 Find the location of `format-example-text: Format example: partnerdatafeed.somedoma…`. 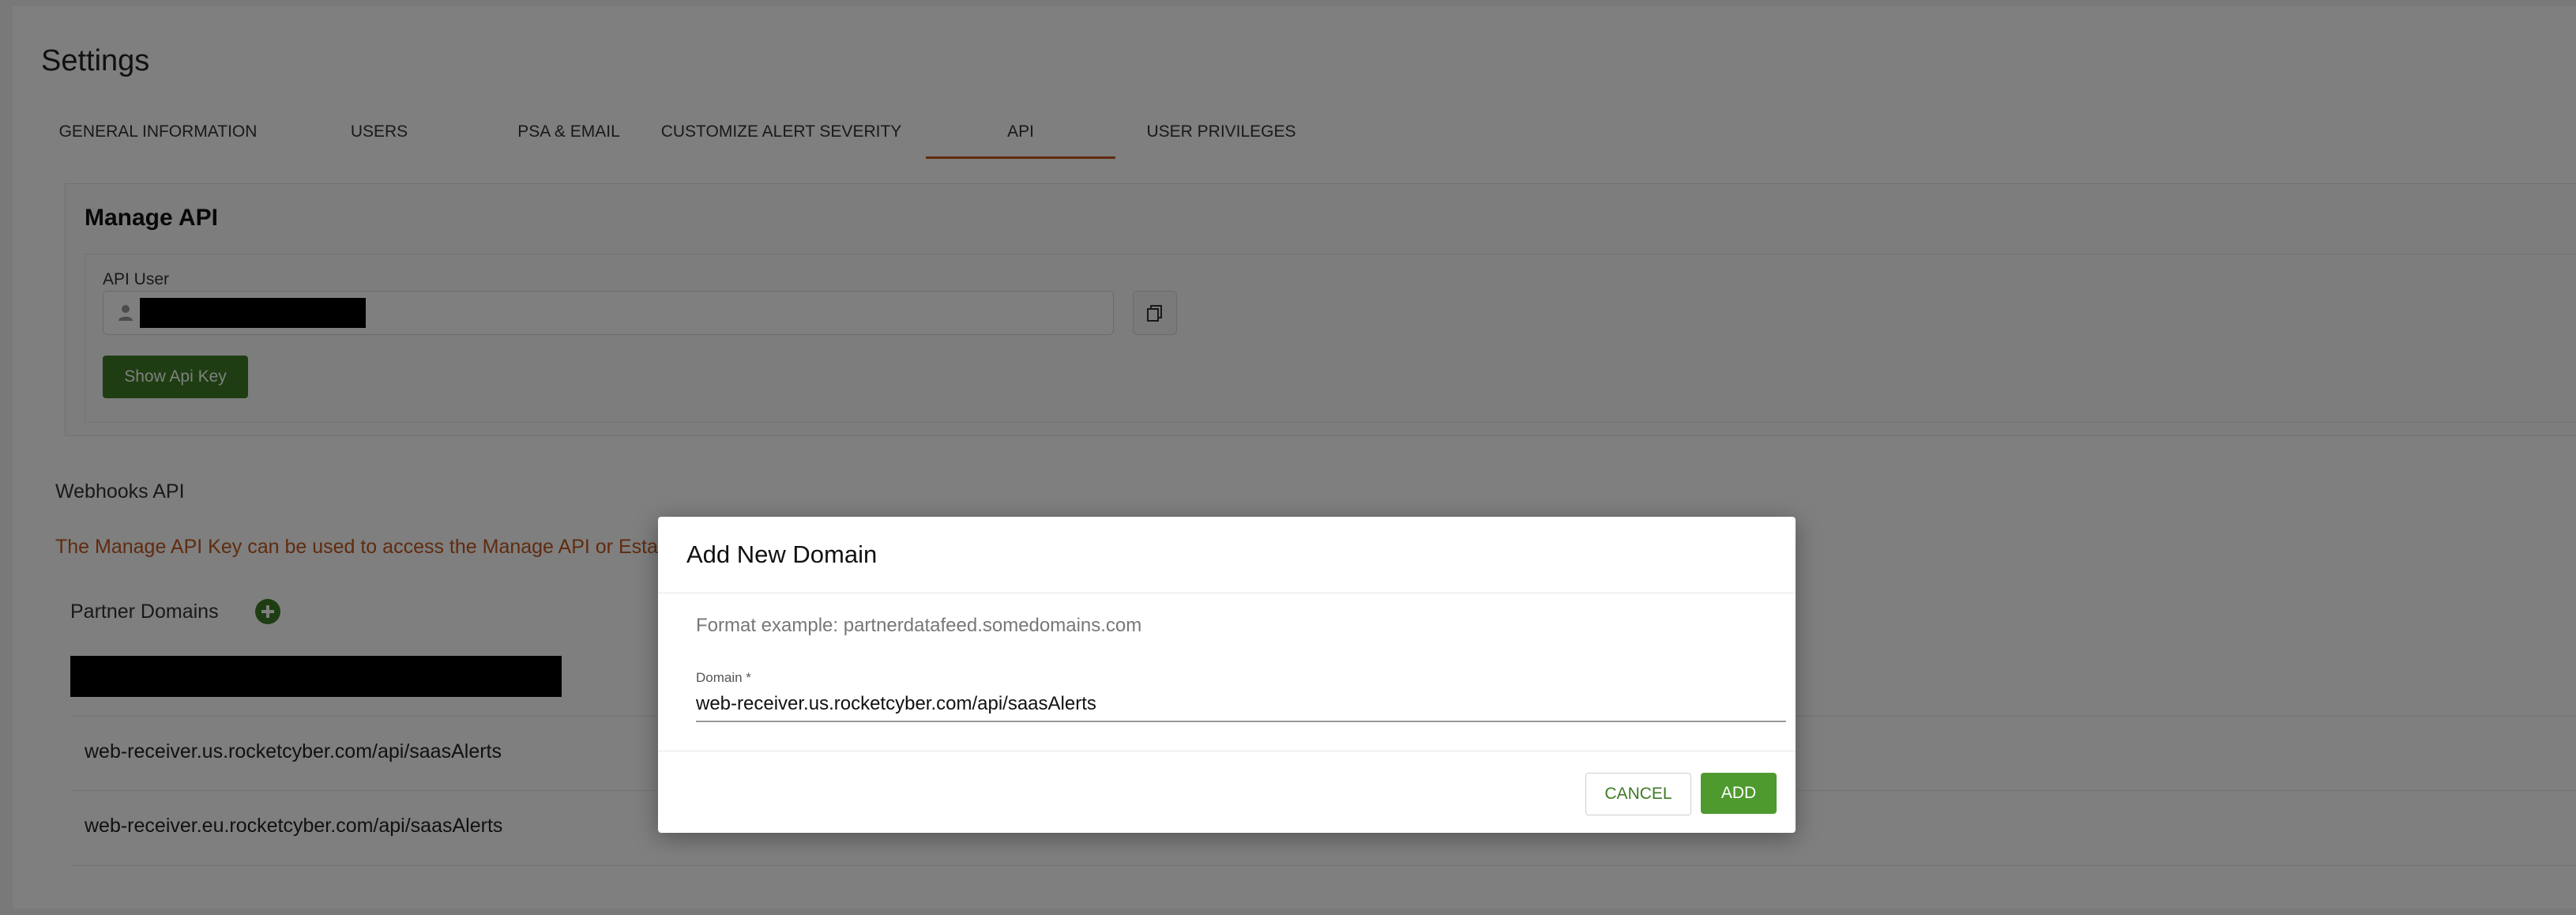

format-example-text: Format example: partnerdatafeed.somedoma… is located at coordinates (919, 626).